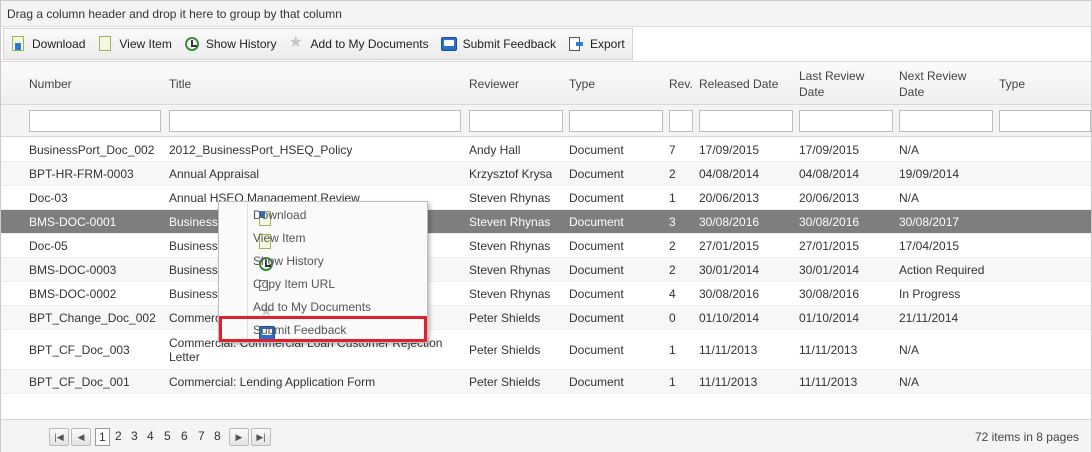  Describe the element at coordinates (150, 436) in the screenshot. I see `page-4-link: 4` at that location.